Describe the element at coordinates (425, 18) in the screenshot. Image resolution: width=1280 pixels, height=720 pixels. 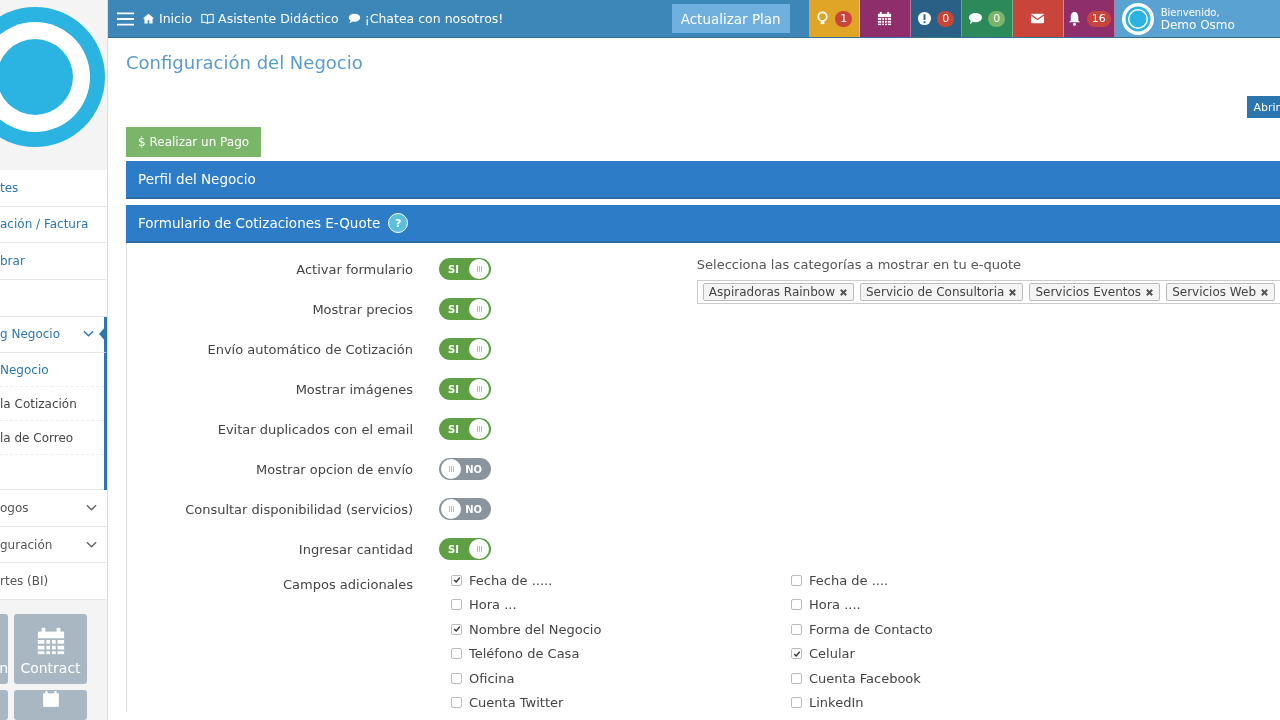
I see `nav-link: ¡Chatea con nosotros!` at that location.